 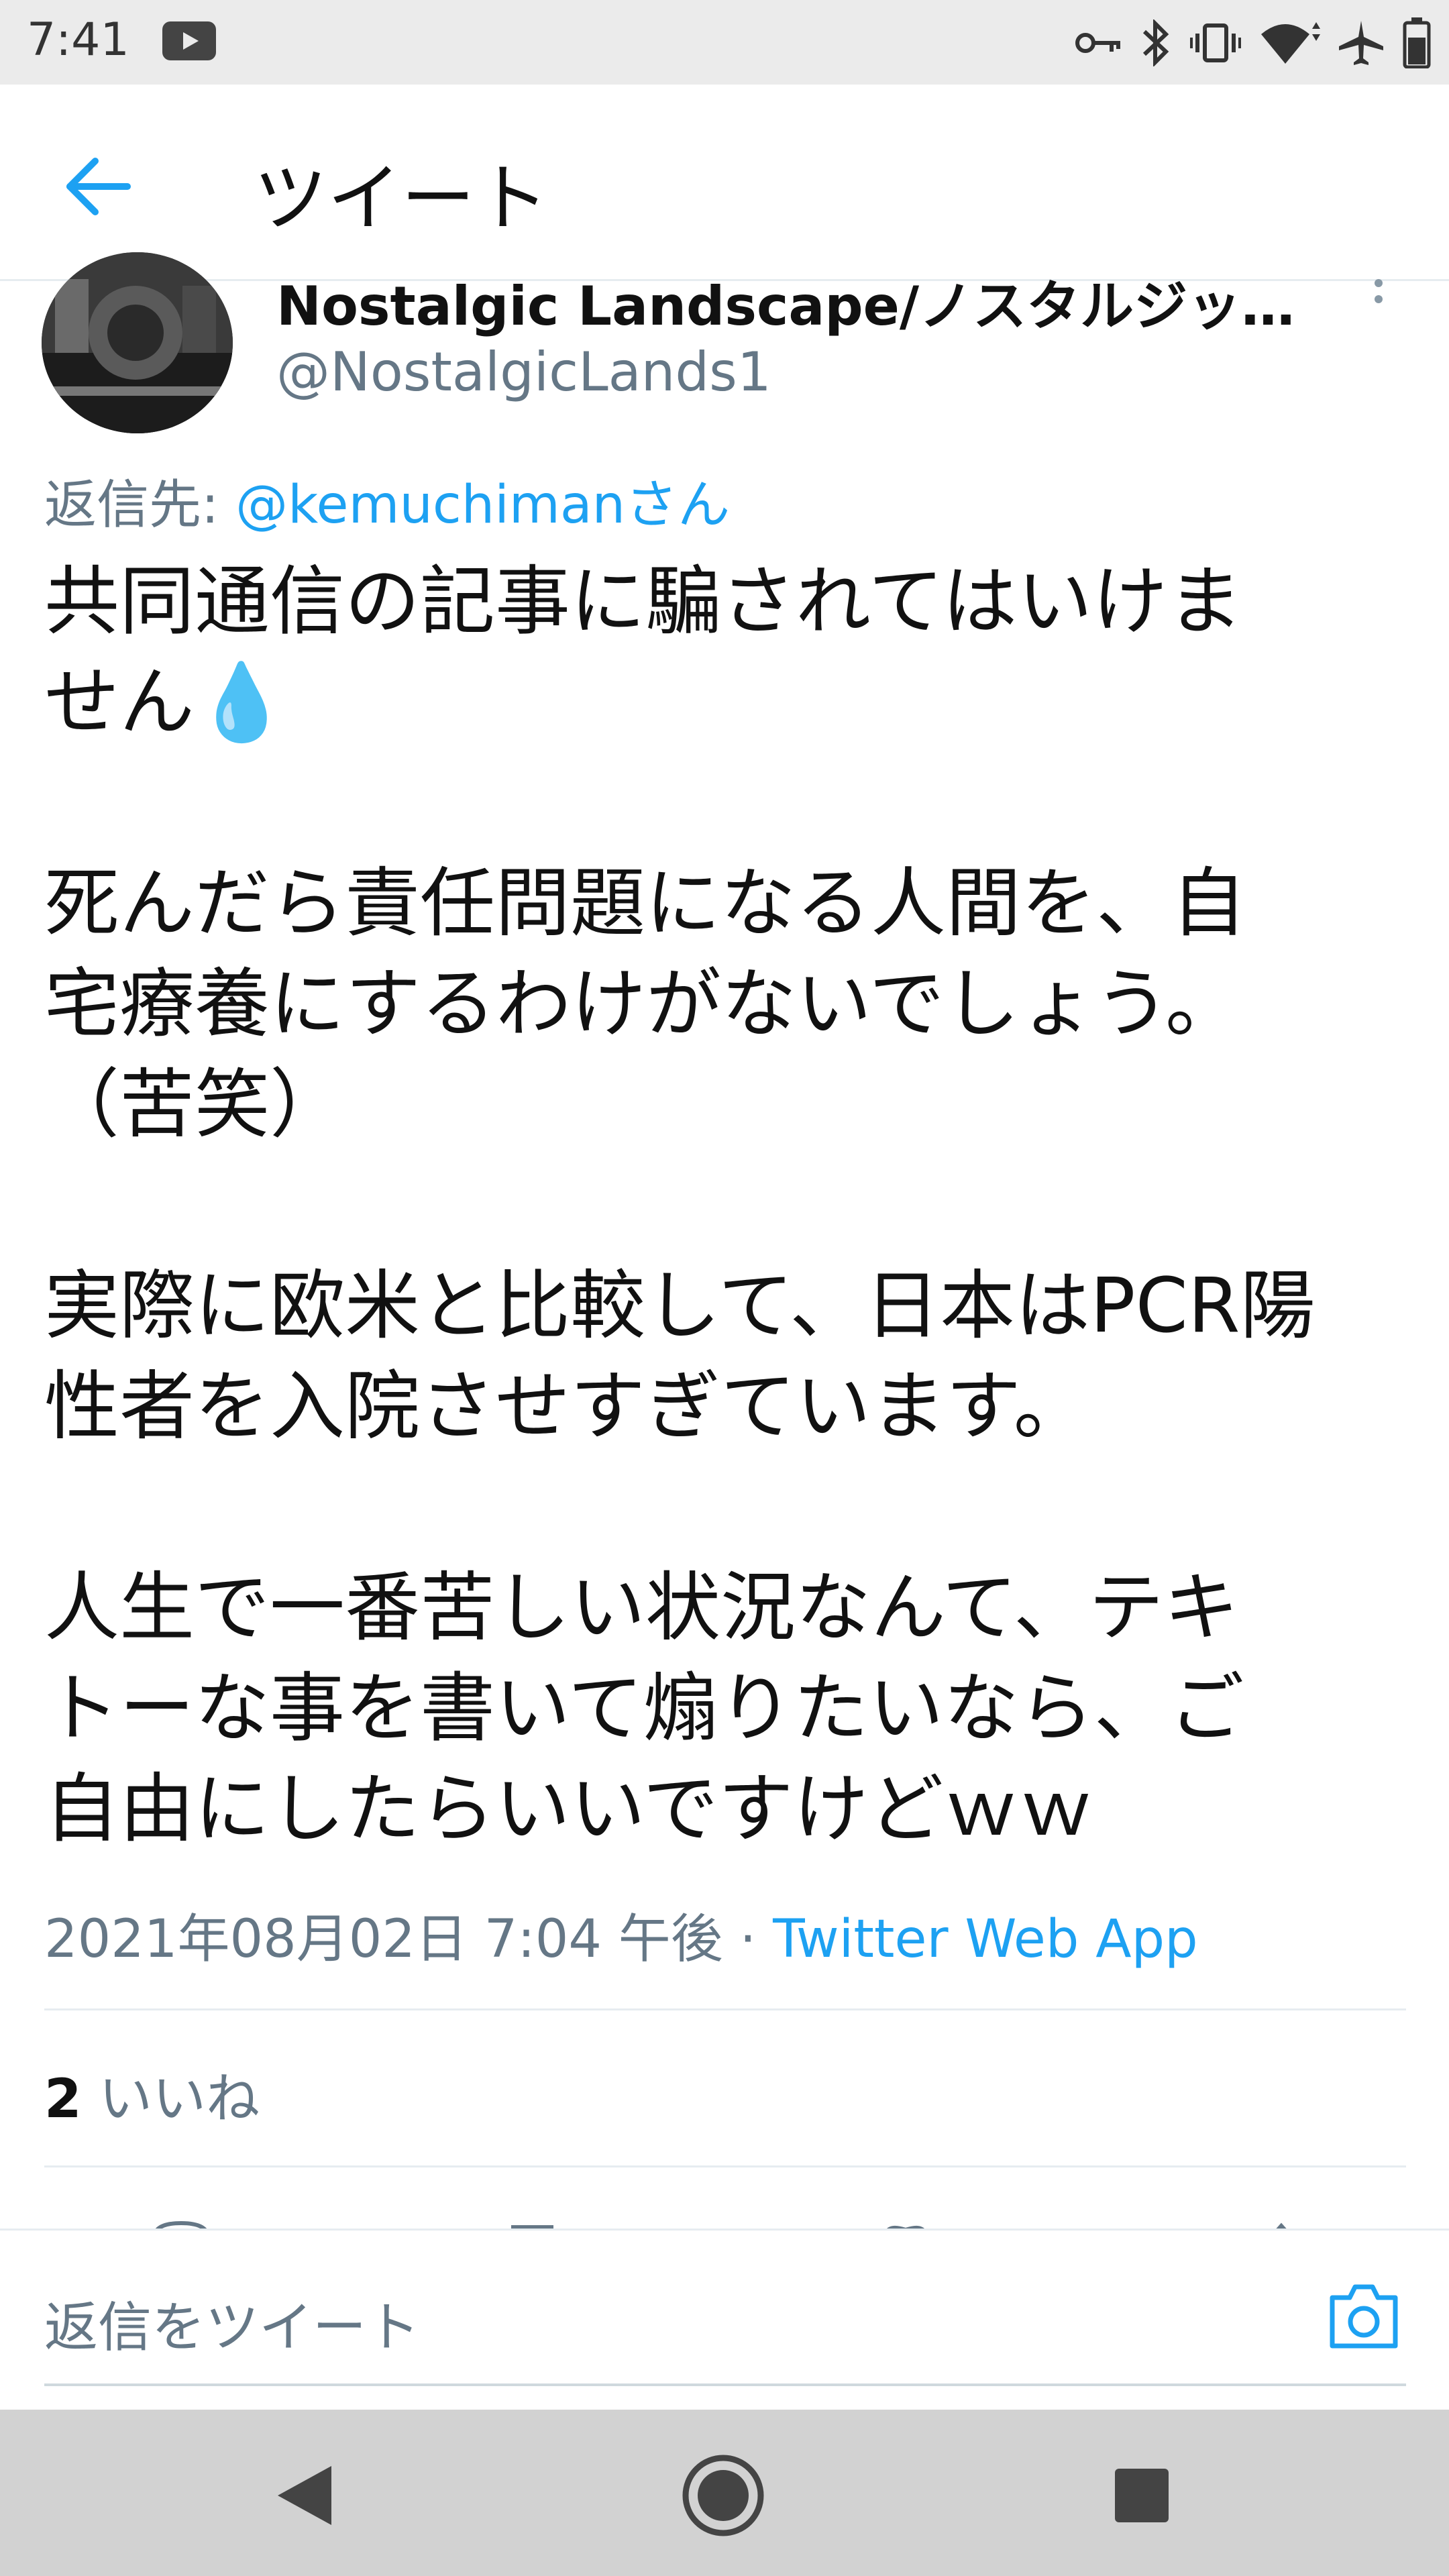 I want to click on tweet-source-link: Twitter Web App, so click(x=985, y=1939).